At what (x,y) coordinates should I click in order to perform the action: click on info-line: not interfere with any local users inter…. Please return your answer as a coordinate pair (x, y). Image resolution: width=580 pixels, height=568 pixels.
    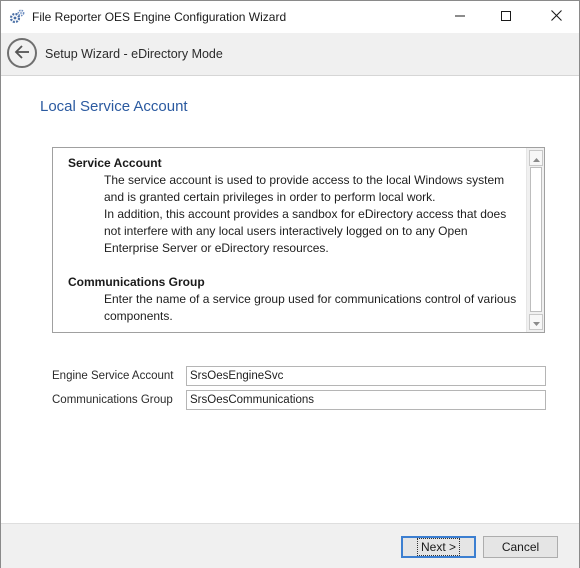
    Looking at the image, I should click on (286, 231).